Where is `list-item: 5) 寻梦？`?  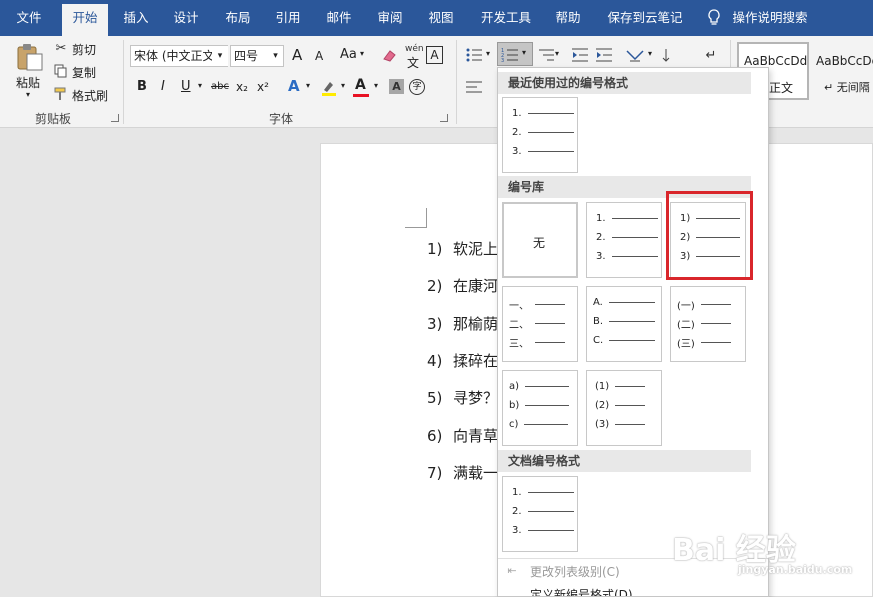 list-item: 5) 寻梦？ is located at coordinates (462, 397).